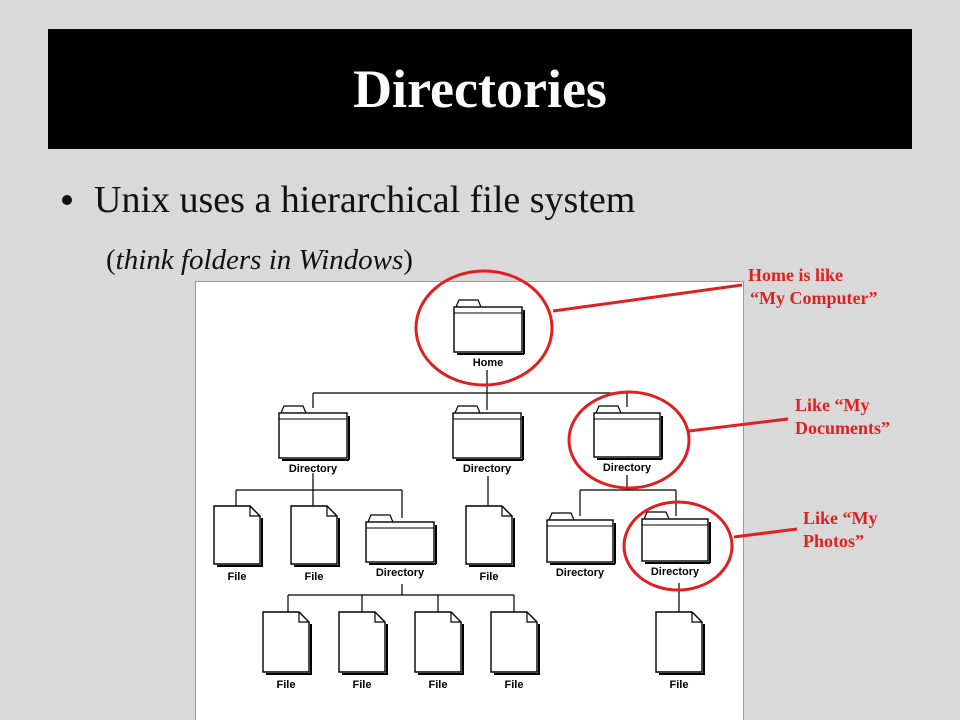 Image resolution: width=960 pixels, height=720 pixels. I want to click on callout-pointer-home, so click(647, 298).